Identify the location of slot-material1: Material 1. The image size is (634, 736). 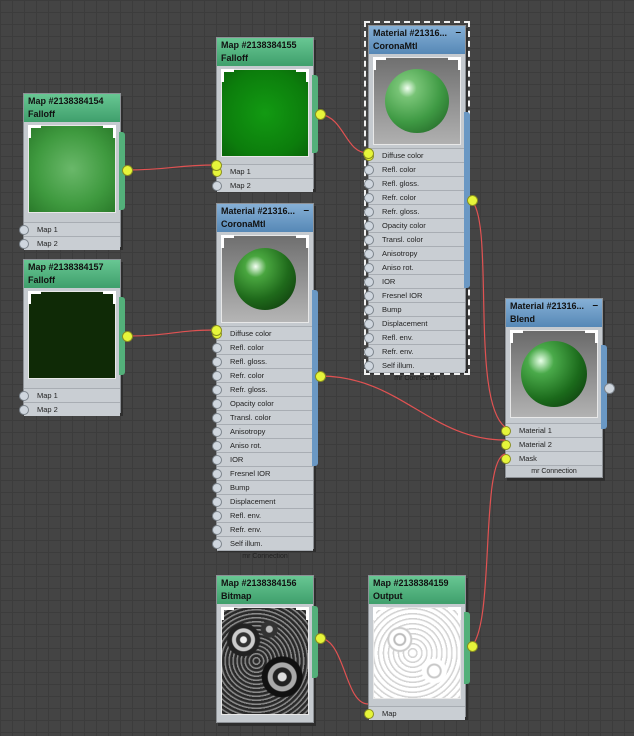
(551, 430).